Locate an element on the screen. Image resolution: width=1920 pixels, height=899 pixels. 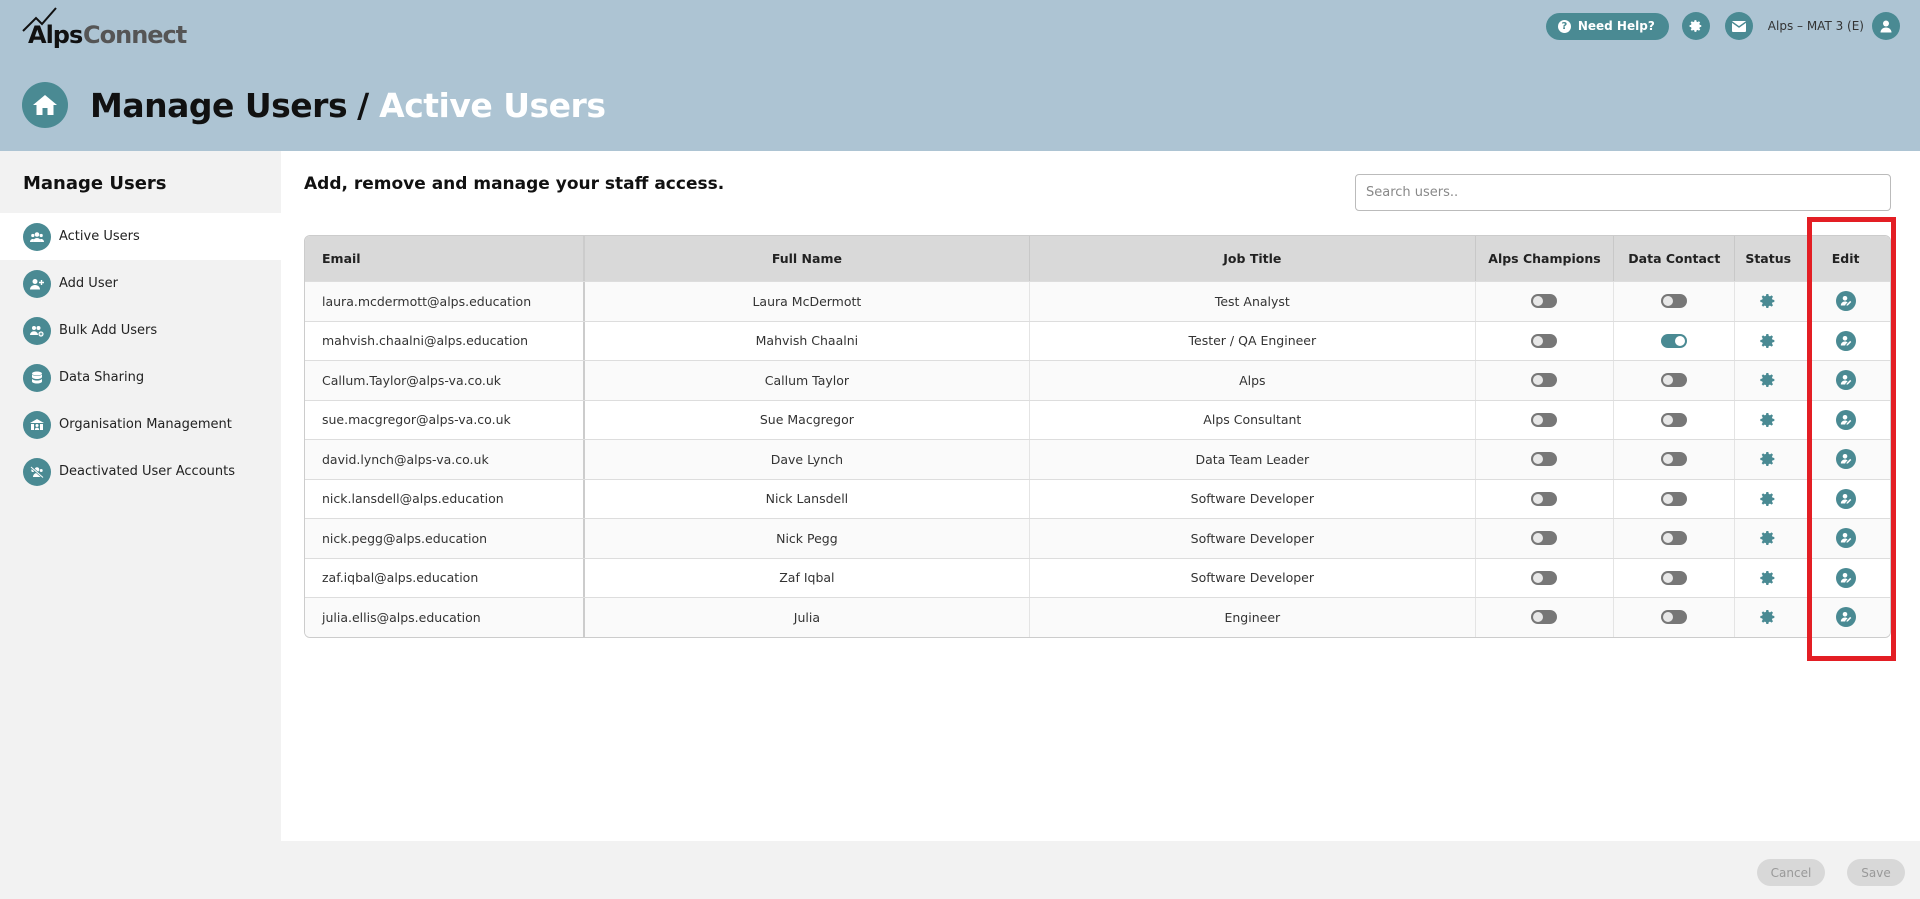
alps-connect-logo: Alps Connect is located at coordinates (112, 27).